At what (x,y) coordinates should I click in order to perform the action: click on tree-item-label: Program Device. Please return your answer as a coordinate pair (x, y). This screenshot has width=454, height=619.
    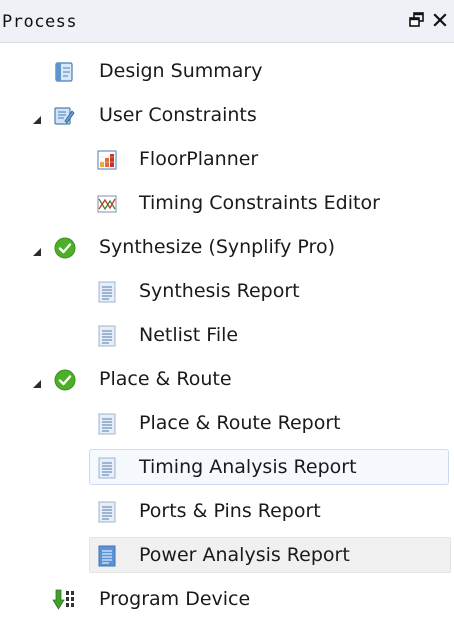
    Looking at the image, I should click on (175, 599).